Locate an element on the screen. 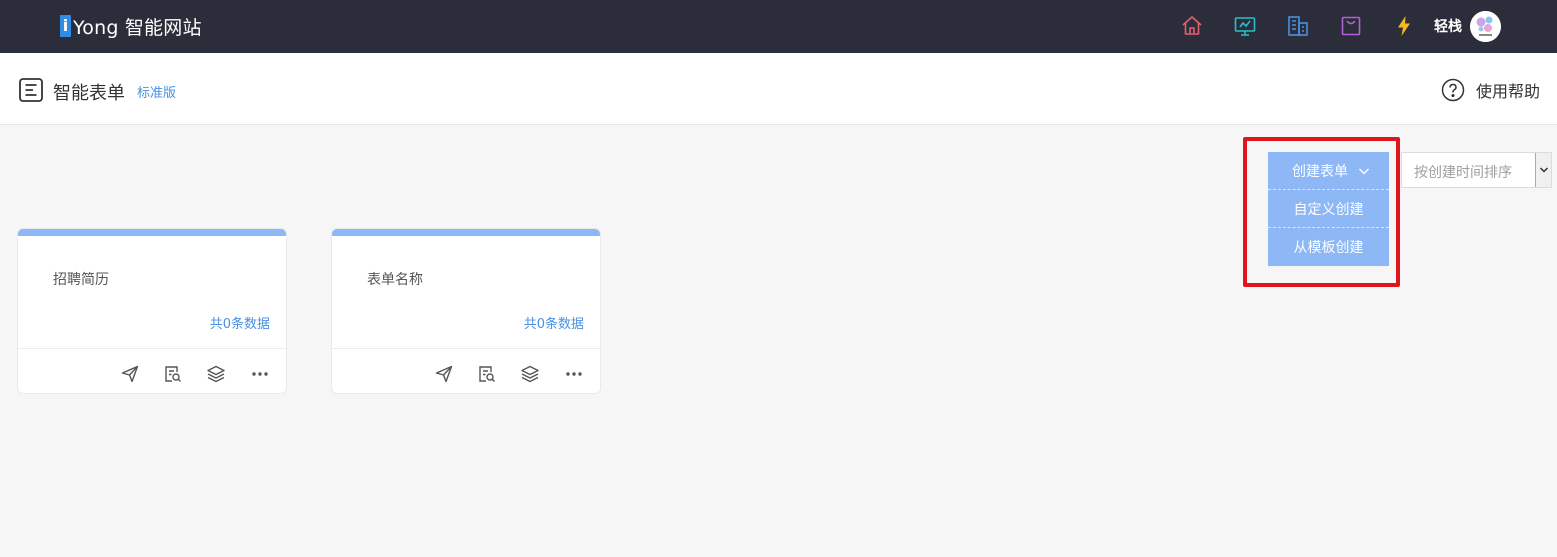  sort-selected-value: 按创建时间排序 is located at coordinates (1463, 173).